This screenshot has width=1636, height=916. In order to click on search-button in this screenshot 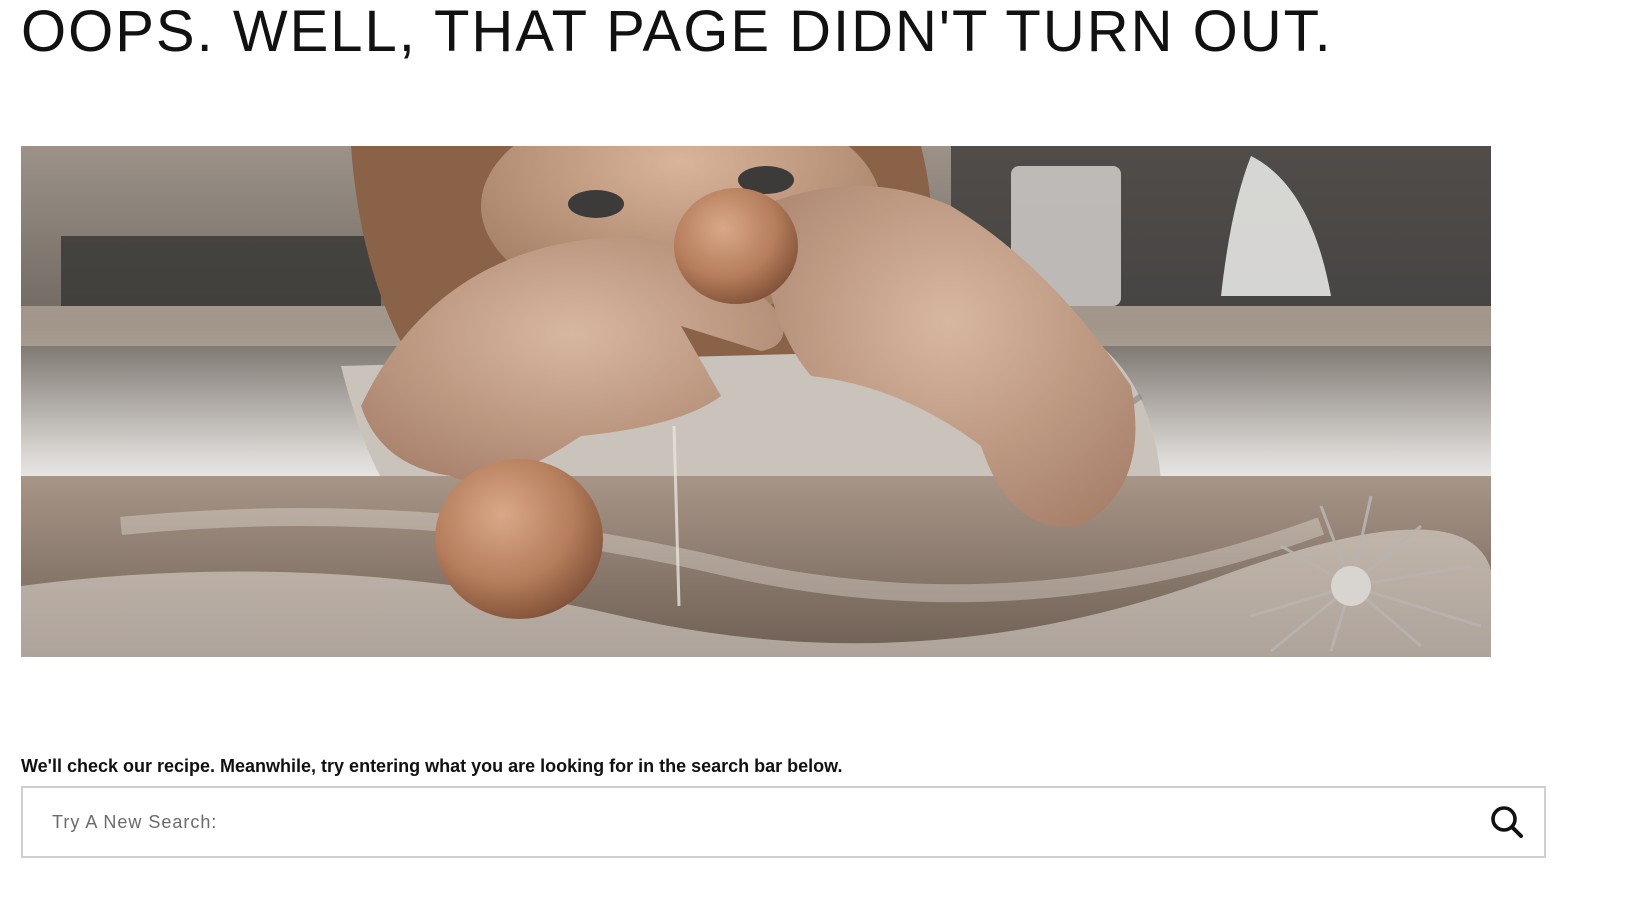, I will do `click(1507, 822)`.